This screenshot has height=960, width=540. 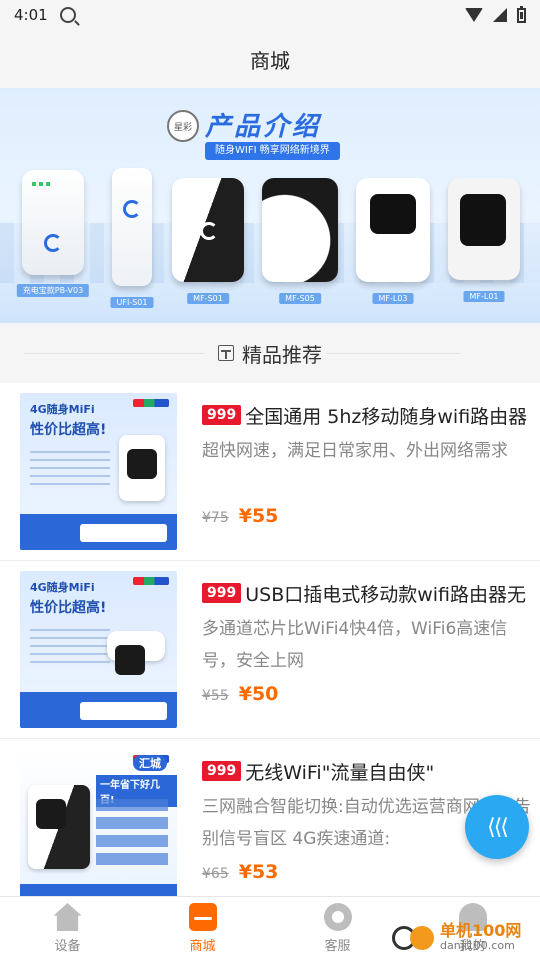 I want to click on wifi-icon, so click(x=474, y=15).